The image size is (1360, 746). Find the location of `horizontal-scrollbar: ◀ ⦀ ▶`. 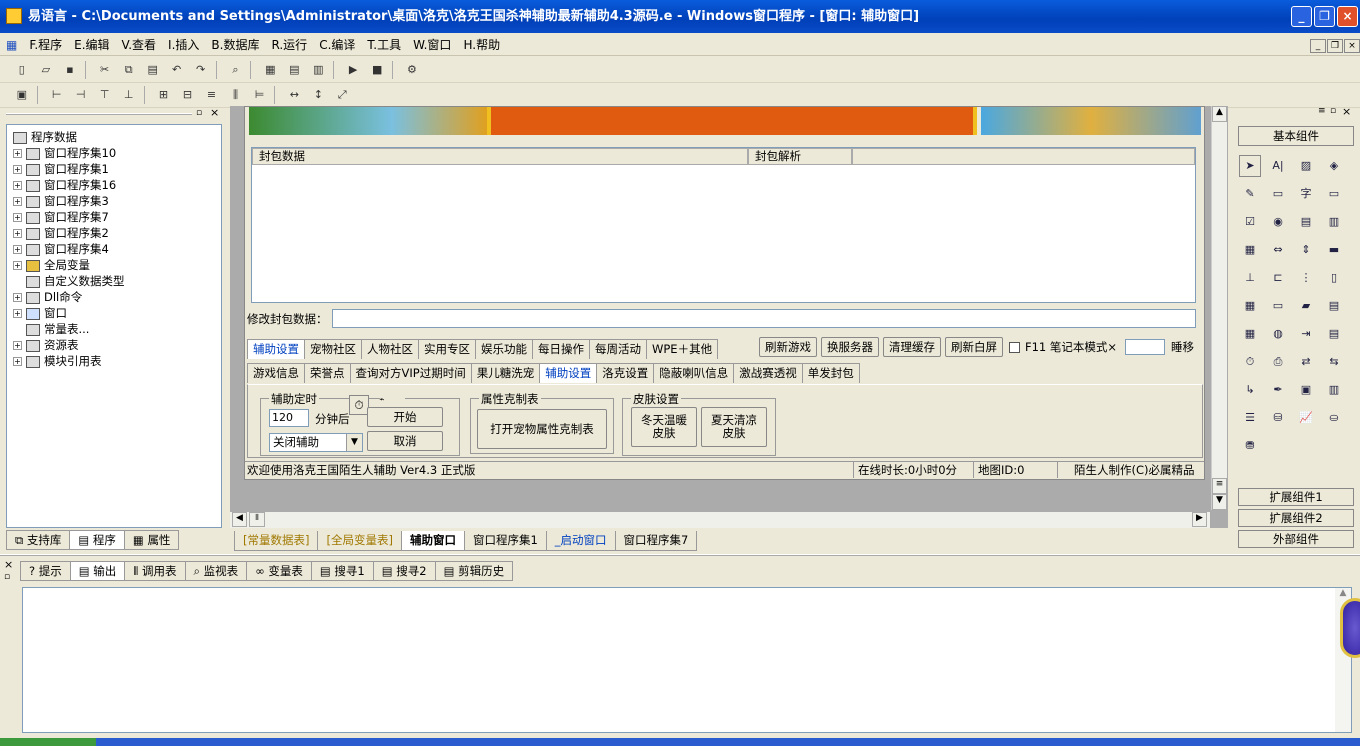

horizontal-scrollbar: ◀ ⦀ ▶ is located at coordinates (720, 520).